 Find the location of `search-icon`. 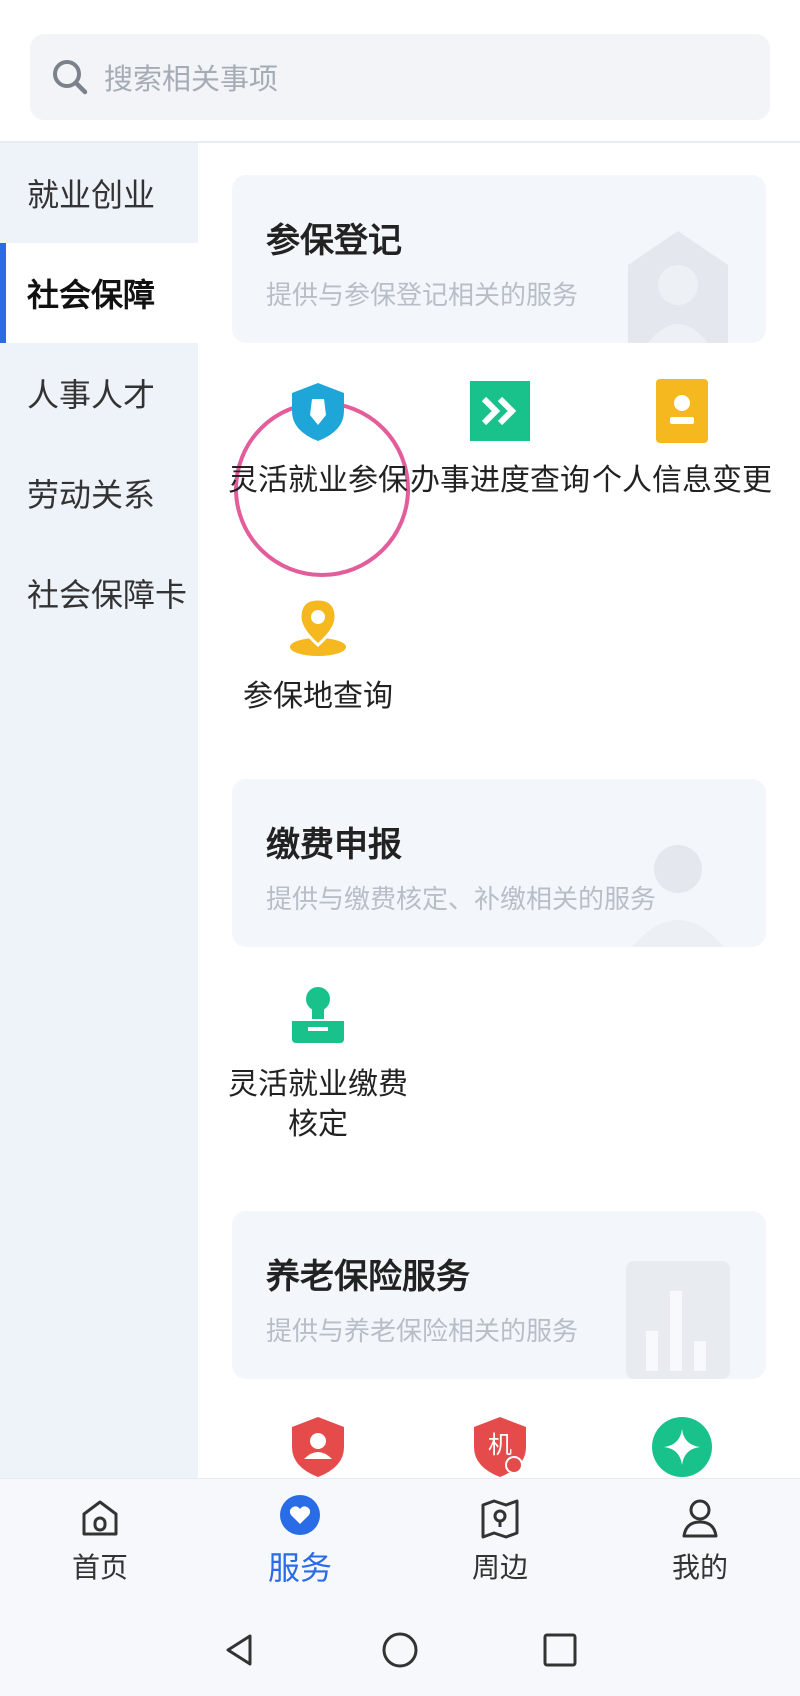

search-icon is located at coordinates (70, 77).